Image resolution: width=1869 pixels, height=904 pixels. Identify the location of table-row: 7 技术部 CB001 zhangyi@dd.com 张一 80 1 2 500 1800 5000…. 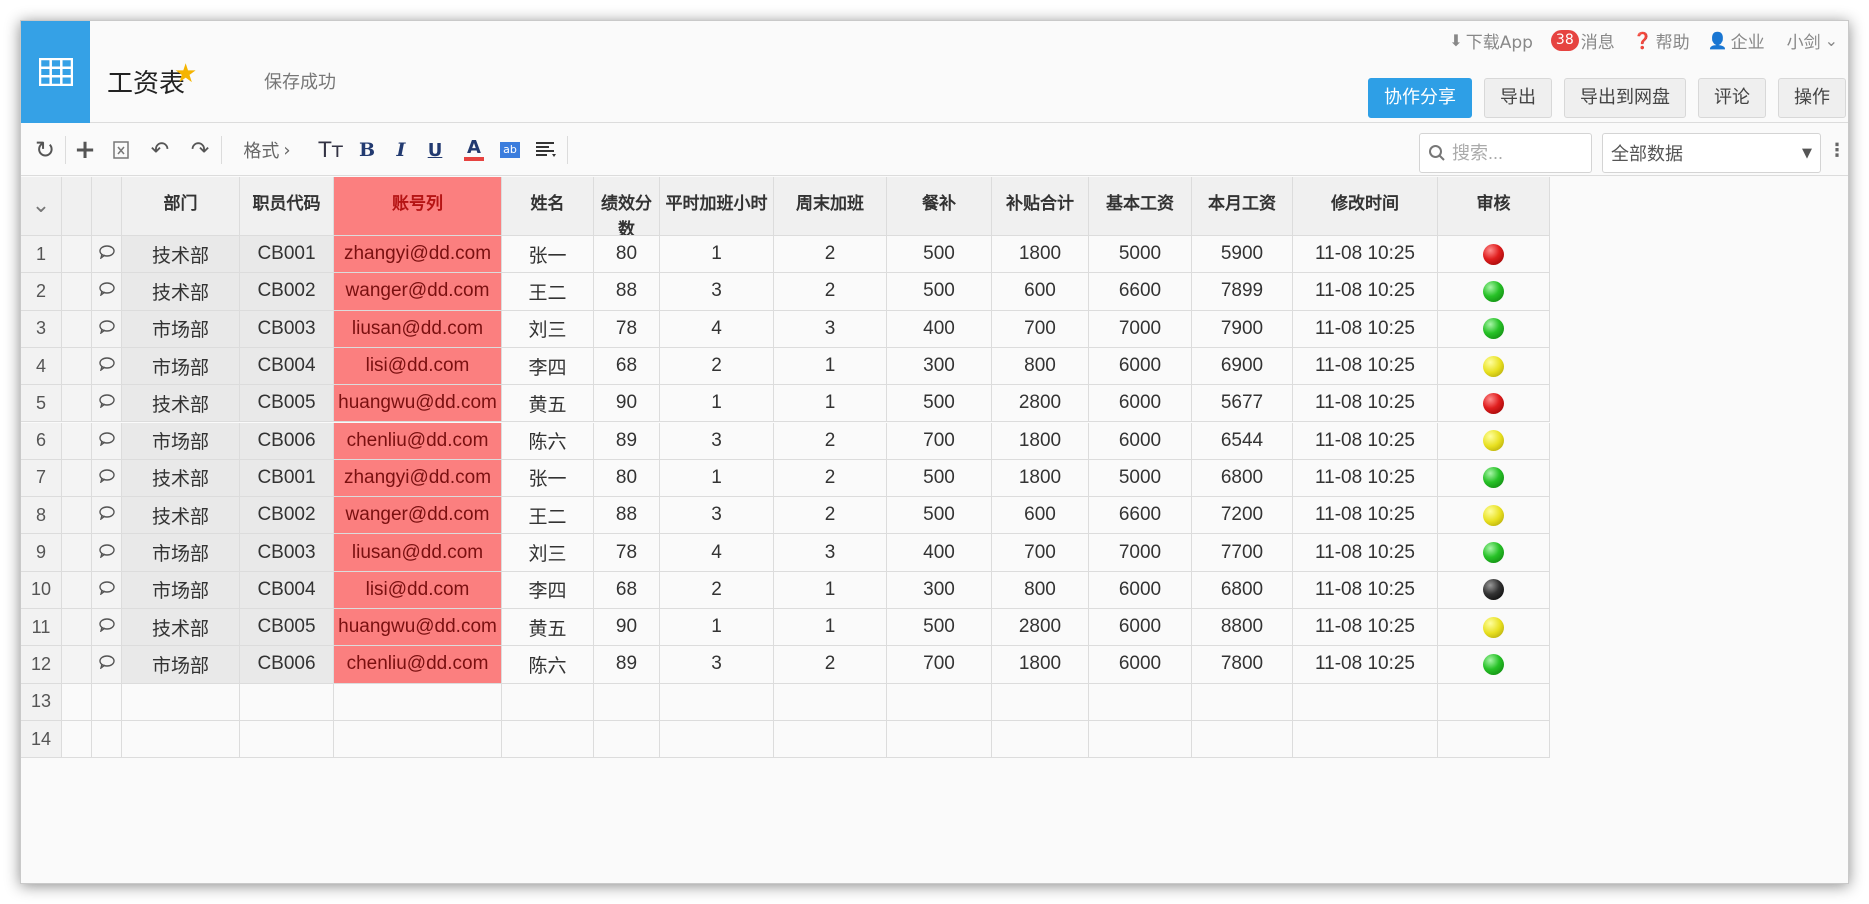
(934, 478).